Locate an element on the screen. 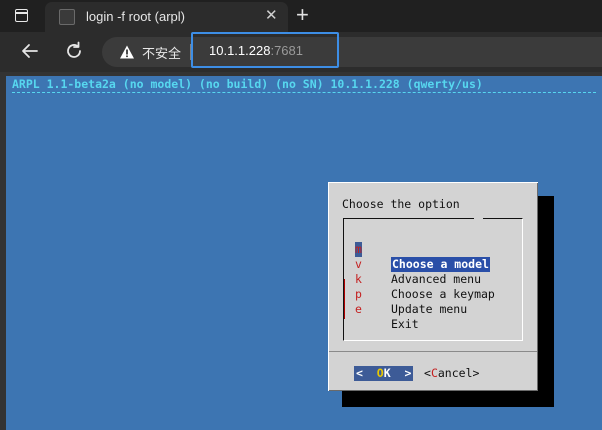 This screenshot has width=602, height=430. tab-favicon-icon is located at coordinates (67, 17).